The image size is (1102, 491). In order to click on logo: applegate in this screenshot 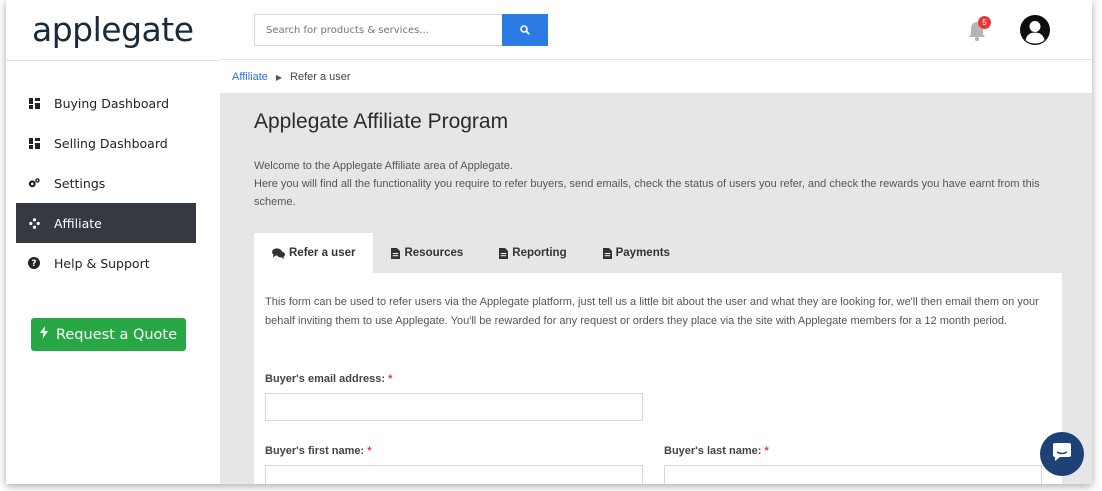, I will do `click(113, 29)`.